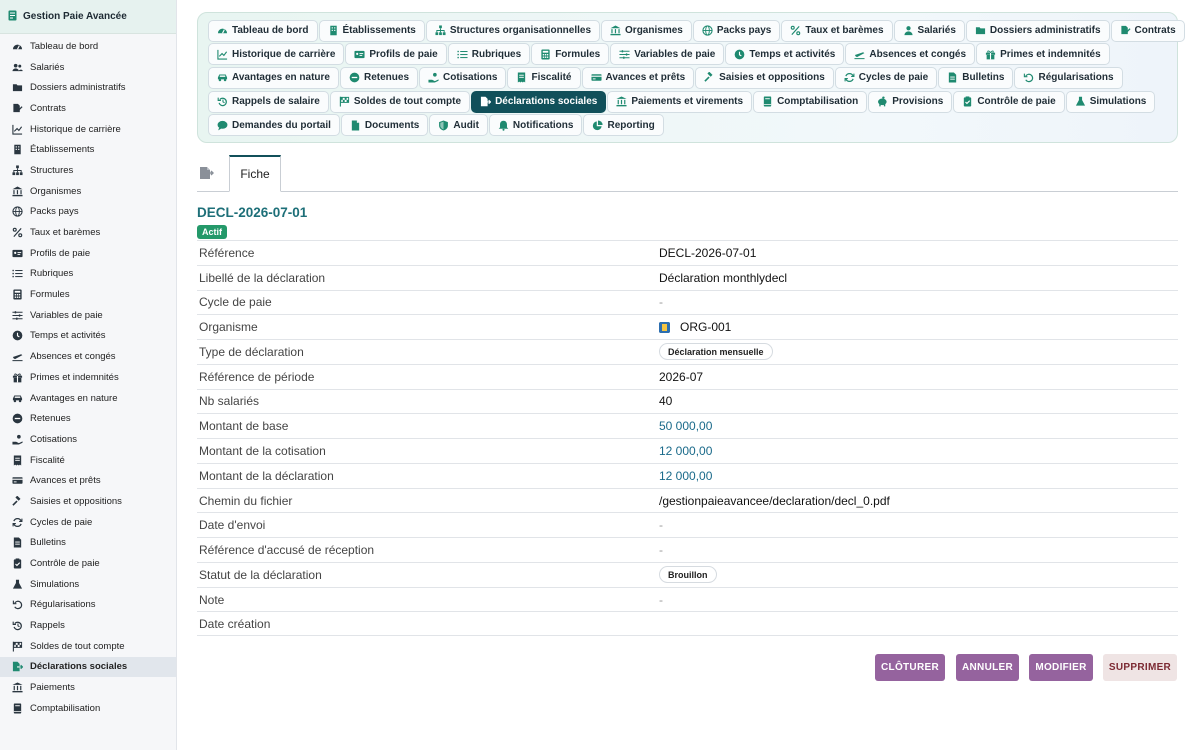  What do you see at coordinates (251, 351) in the screenshot?
I see `field-label: Type de déclaration` at bounding box center [251, 351].